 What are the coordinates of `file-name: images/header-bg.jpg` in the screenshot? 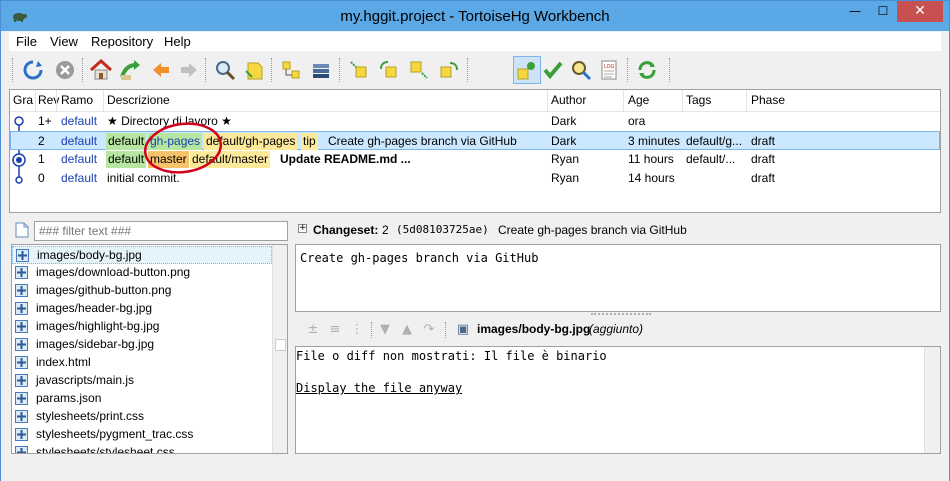 It's located at (94, 308).